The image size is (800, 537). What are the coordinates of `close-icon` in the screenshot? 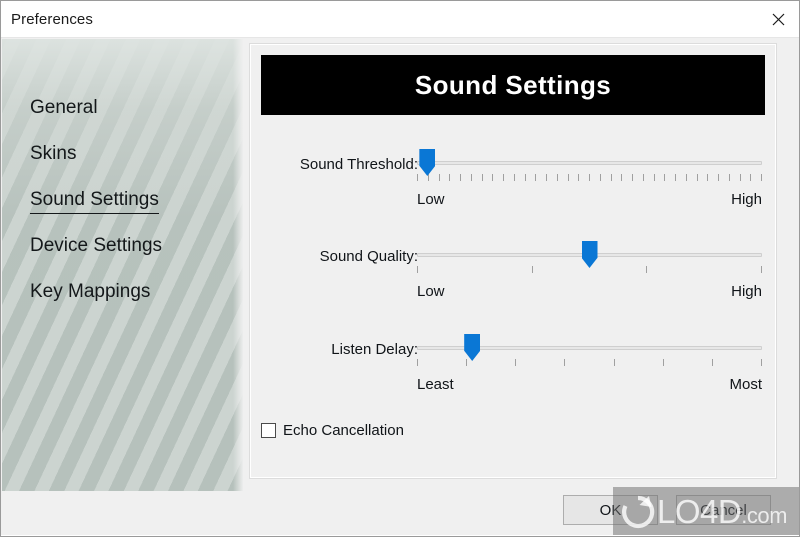 It's located at (778, 19).